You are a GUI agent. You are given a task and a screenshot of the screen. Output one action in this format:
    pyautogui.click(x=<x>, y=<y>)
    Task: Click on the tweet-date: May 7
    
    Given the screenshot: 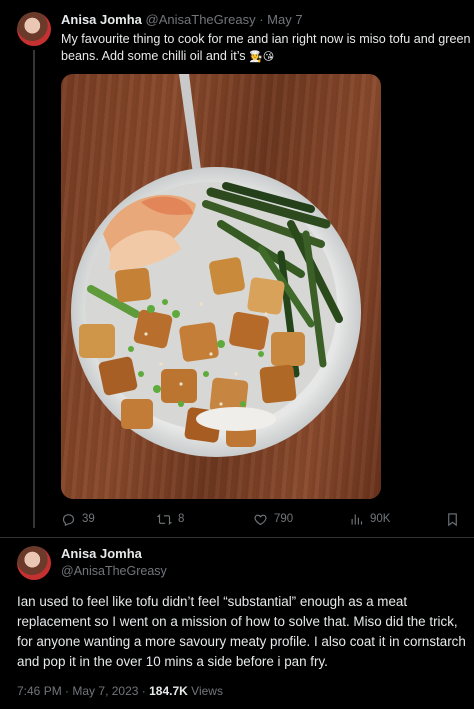 What is the action you would take?
    pyautogui.click(x=284, y=19)
    